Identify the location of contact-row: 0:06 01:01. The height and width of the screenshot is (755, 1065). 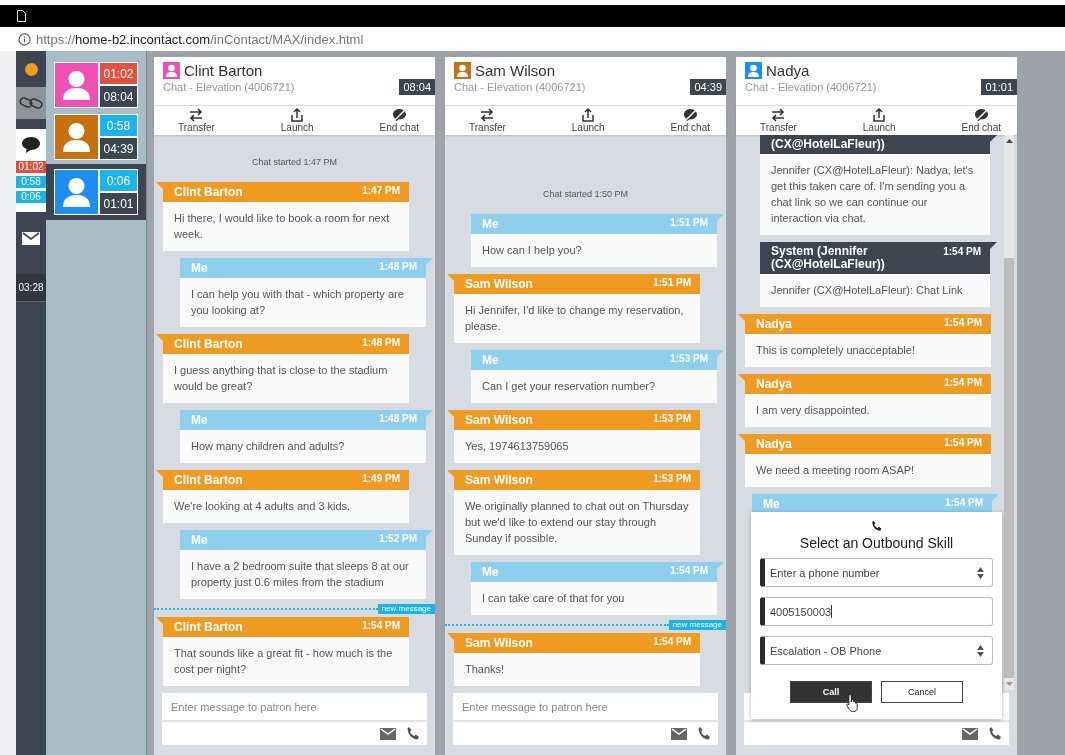
(96, 192).